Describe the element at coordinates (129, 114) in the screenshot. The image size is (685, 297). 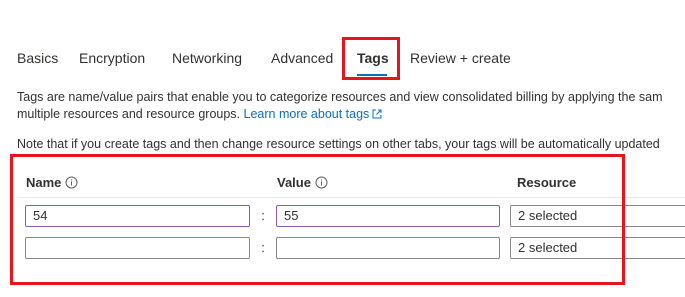
I see `tags-description-text: multiple resources and resource groups.` at that location.